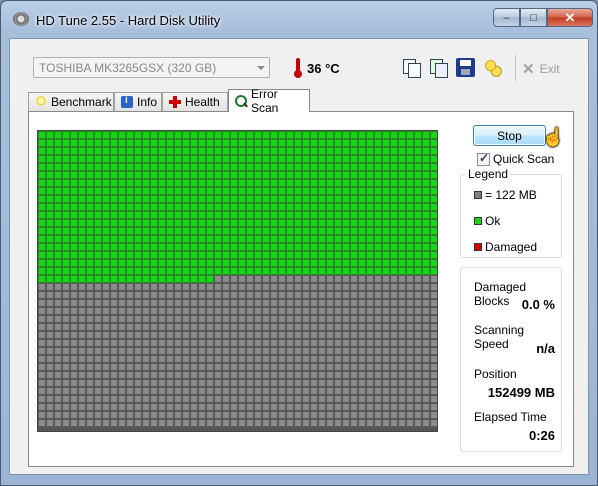 The width and height of the screenshot is (598, 486). I want to click on tab-benchmark: Benchmark, so click(71, 101).